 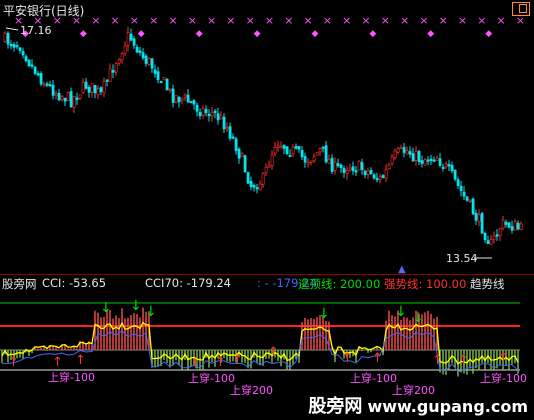 I want to click on low-price-label: 13.54, so click(x=462, y=258).